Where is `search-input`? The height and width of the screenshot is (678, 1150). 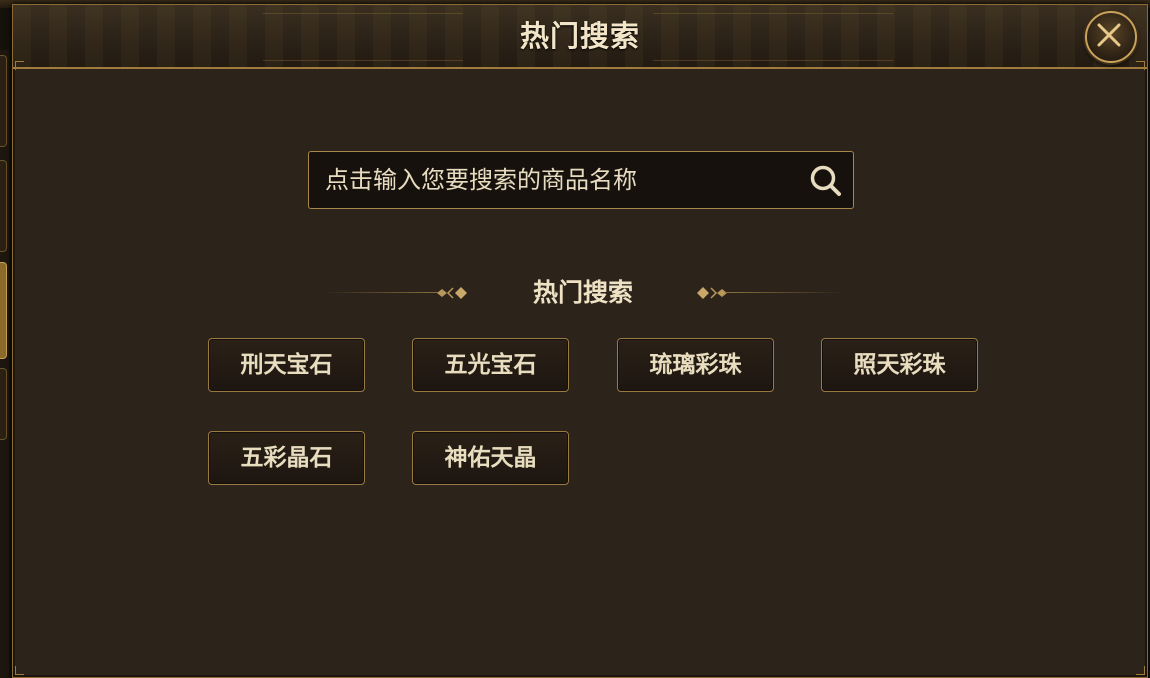
search-input is located at coordinates (554, 180).